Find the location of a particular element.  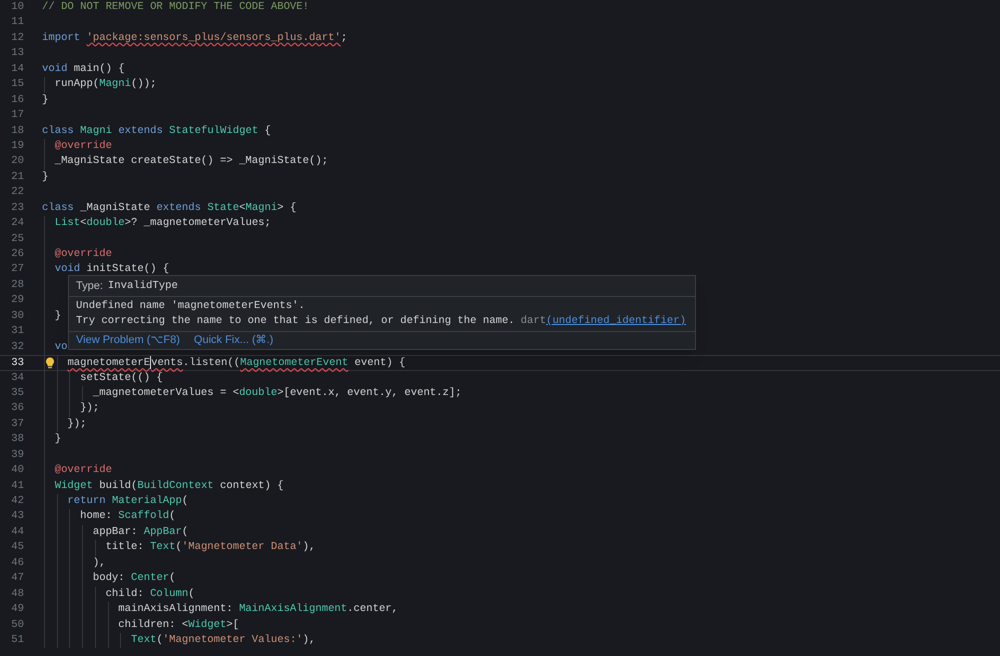

source-label: dart is located at coordinates (533, 321).